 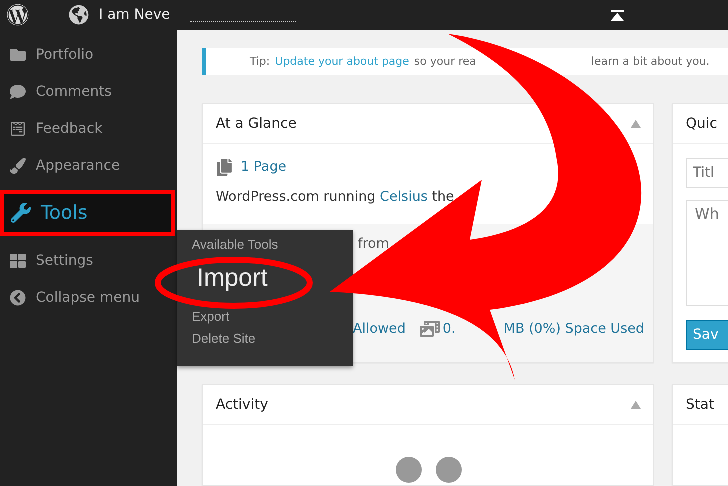 I want to click on save-button: Sav, so click(x=707, y=335).